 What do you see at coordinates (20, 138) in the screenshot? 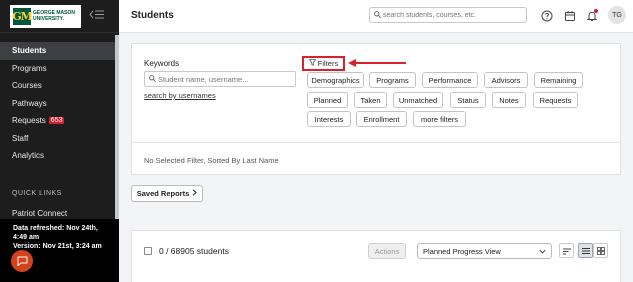
I see `sidebar-item-label: Staff` at bounding box center [20, 138].